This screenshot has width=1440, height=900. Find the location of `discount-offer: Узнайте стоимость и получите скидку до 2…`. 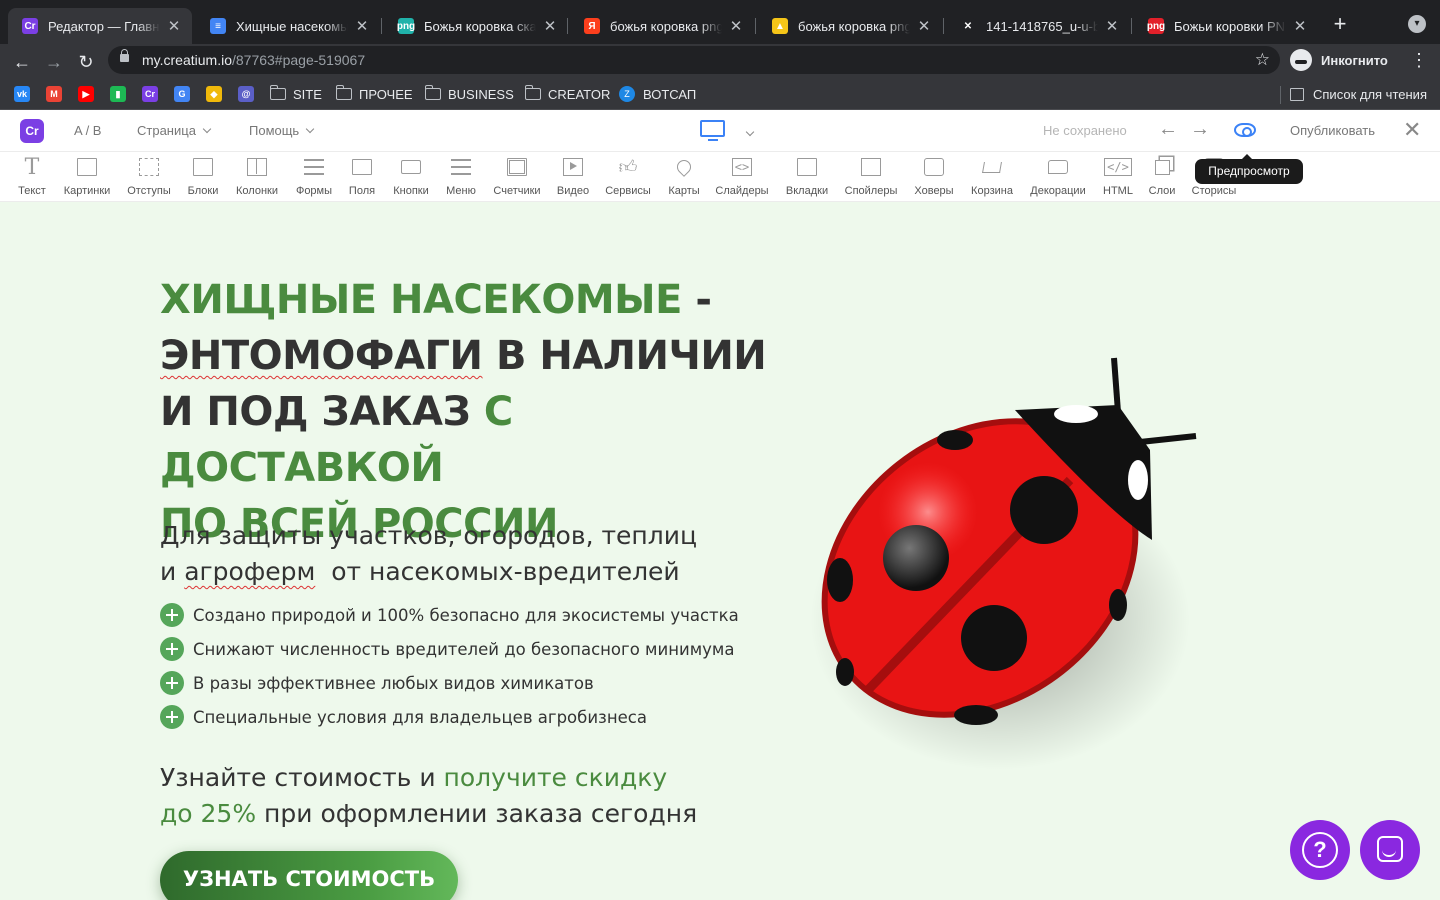

discount-offer: Узнайте стоимость и получите скидку до 2… is located at coordinates (470, 796).